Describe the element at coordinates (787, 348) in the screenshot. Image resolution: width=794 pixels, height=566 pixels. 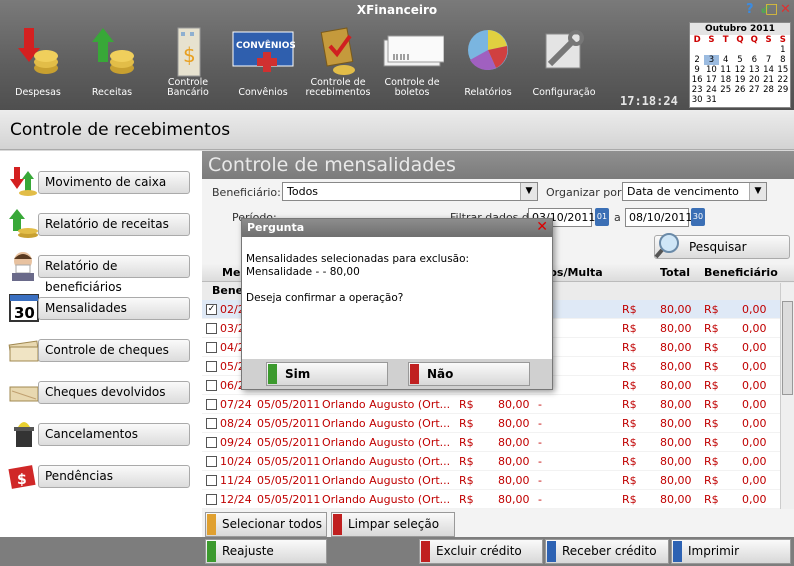
I see `scroll-thumb` at that location.